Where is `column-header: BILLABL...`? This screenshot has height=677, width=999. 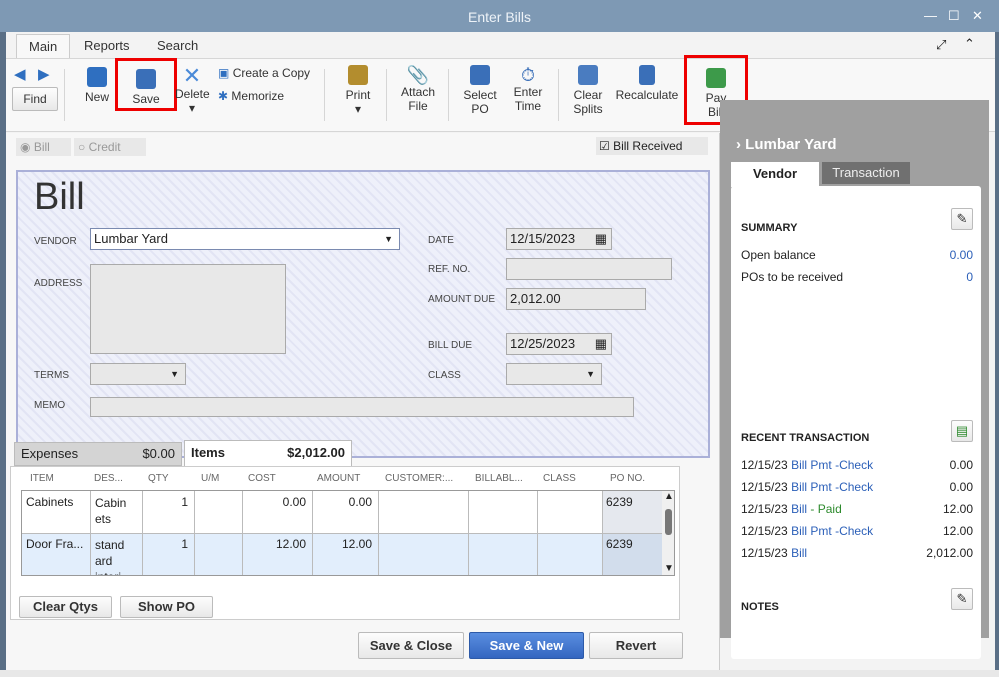 column-header: BILLABL... is located at coordinates (499, 478).